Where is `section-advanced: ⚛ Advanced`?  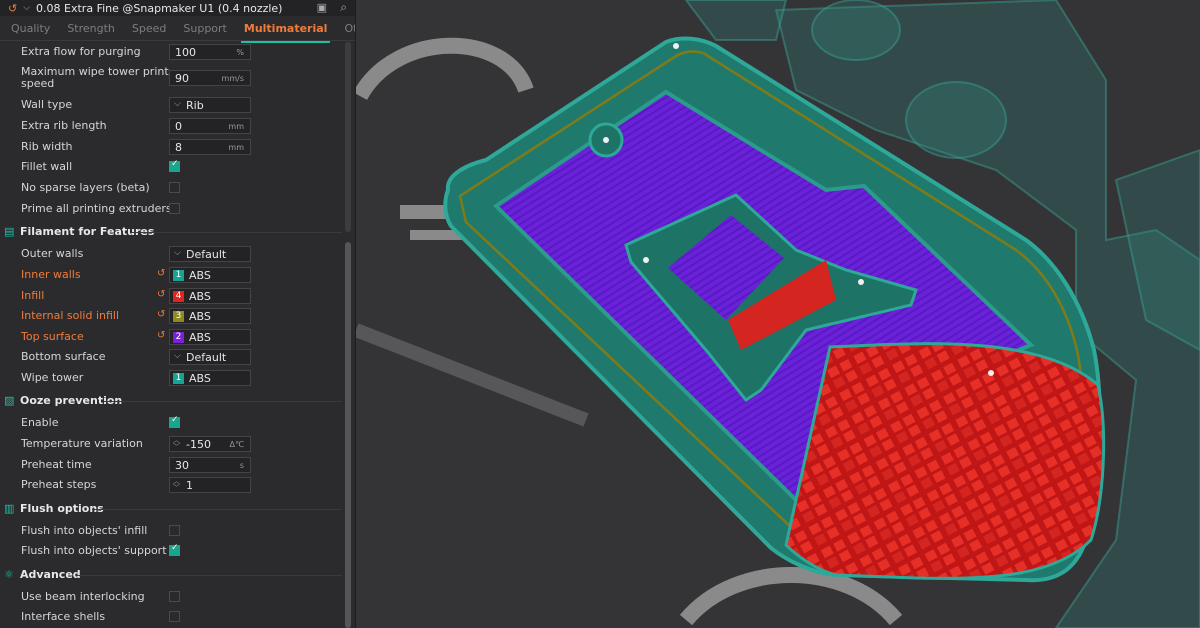
section-advanced: ⚛ Advanced is located at coordinates (171, 575).